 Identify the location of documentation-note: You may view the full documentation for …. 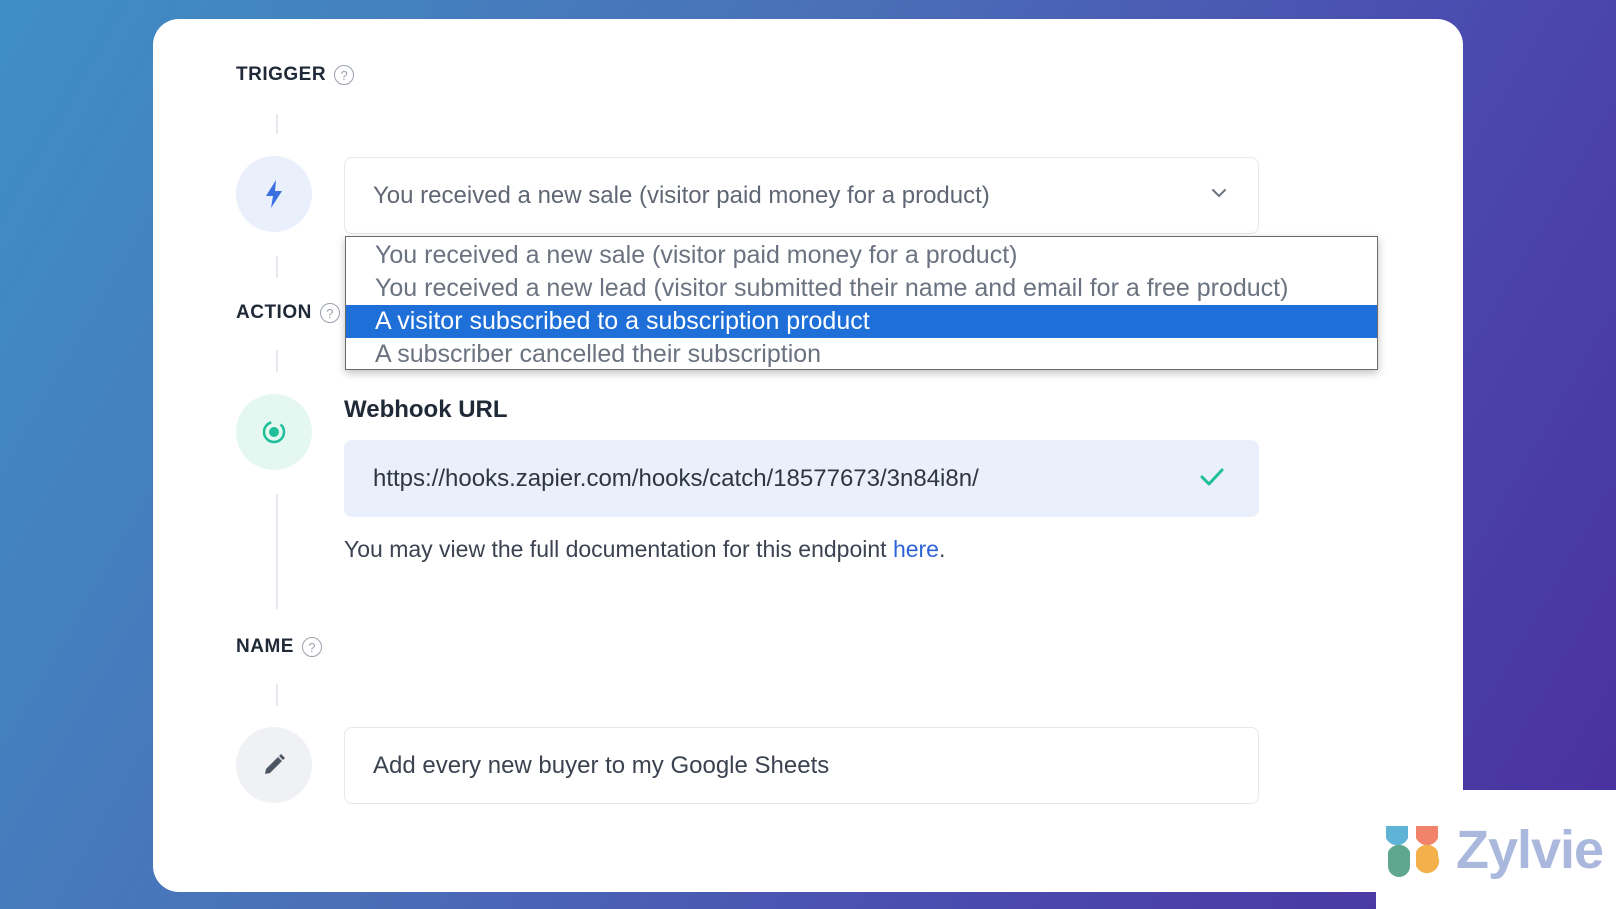
(644, 549).